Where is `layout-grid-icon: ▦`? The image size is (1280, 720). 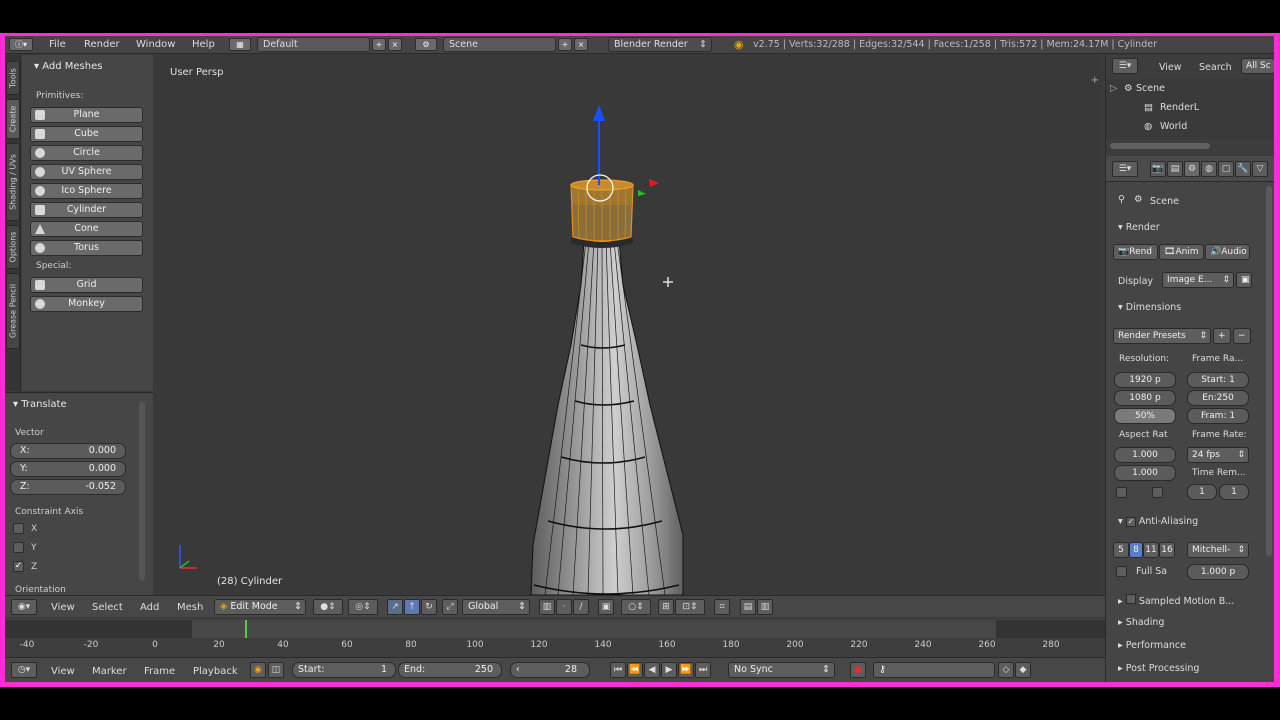 layout-grid-icon: ▦ is located at coordinates (240, 44).